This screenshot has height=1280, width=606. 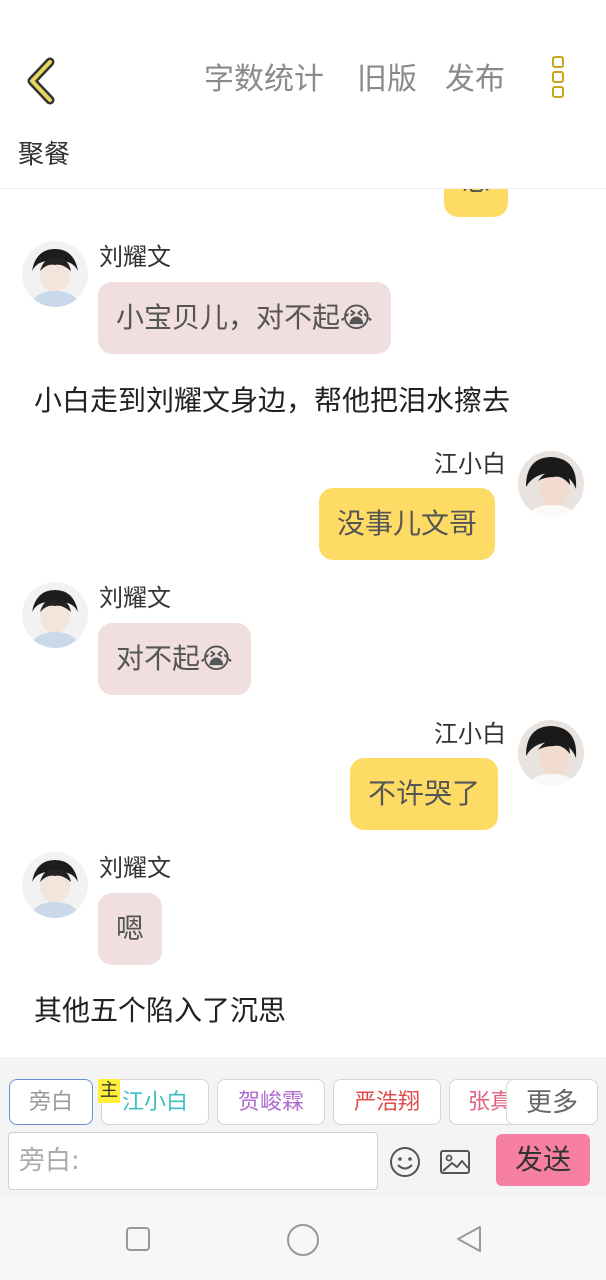 What do you see at coordinates (138, 1239) in the screenshot?
I see `recent-apps-icon` at bounding box center [138, 1239].